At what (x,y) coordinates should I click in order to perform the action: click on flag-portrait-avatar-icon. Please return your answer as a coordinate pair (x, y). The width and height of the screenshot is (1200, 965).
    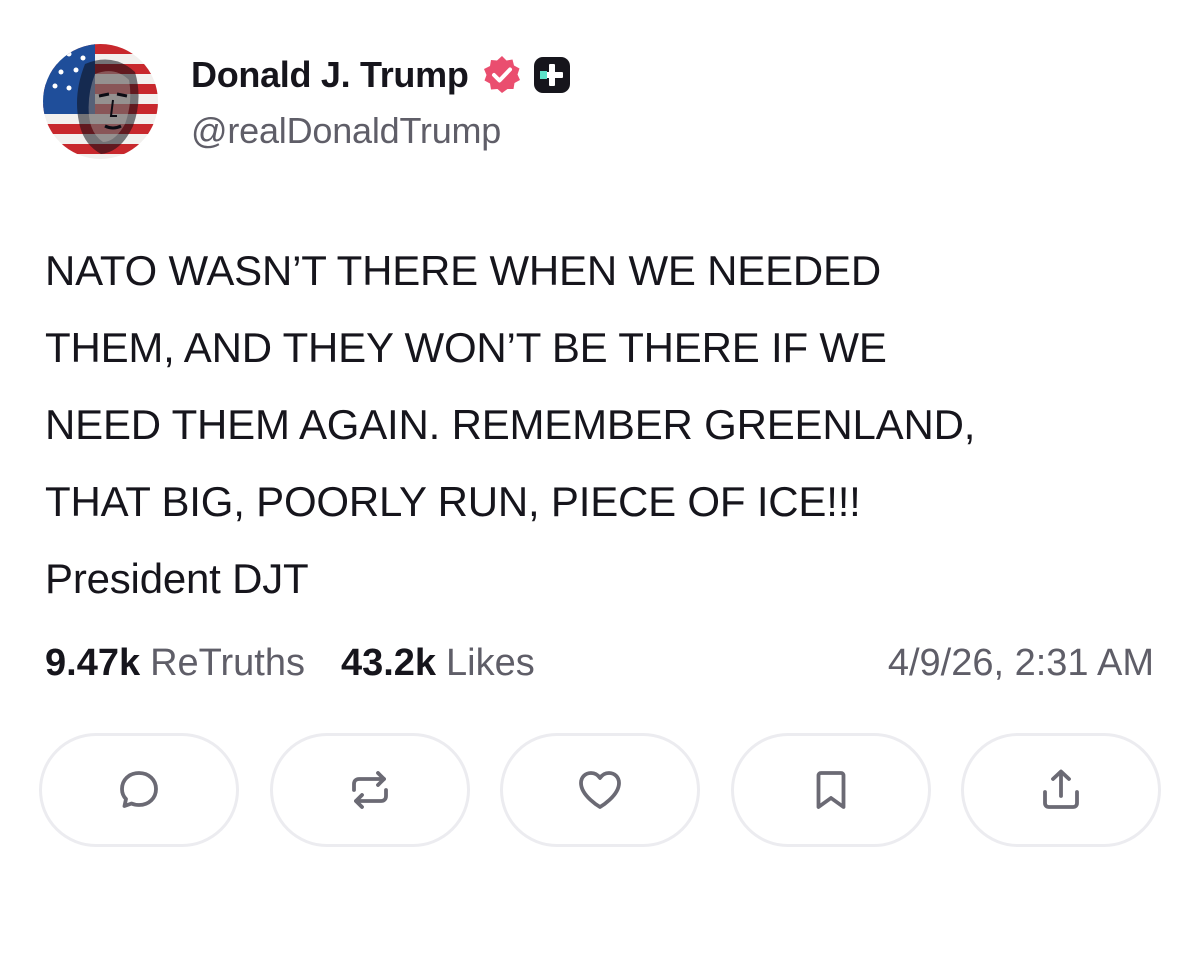
    Looking at the image, I should click on (100, 101).